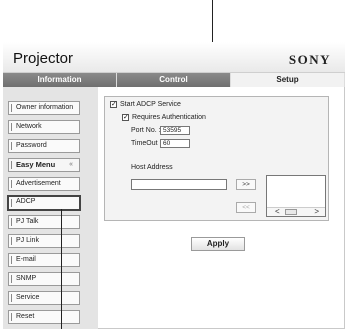  I want to click on sidebar-item-reset: Reset, so click(44, 317).